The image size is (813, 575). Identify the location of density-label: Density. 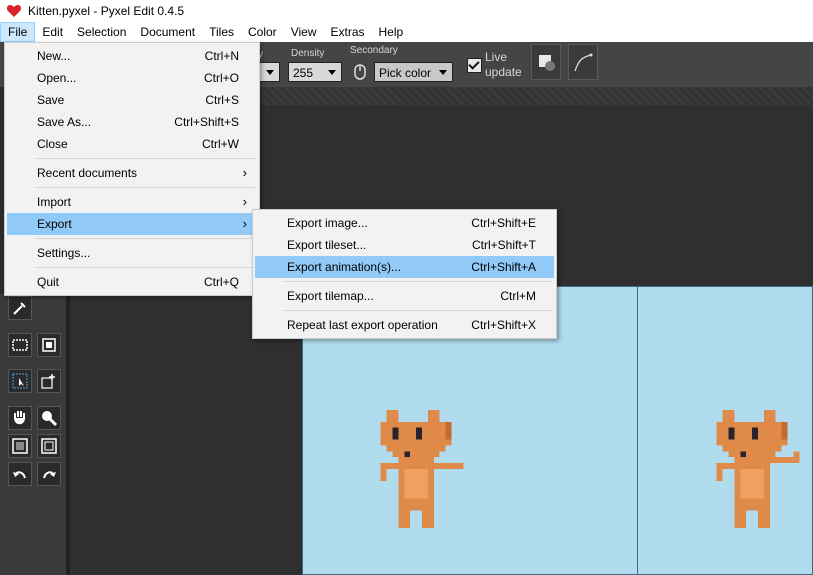
(308, 53).